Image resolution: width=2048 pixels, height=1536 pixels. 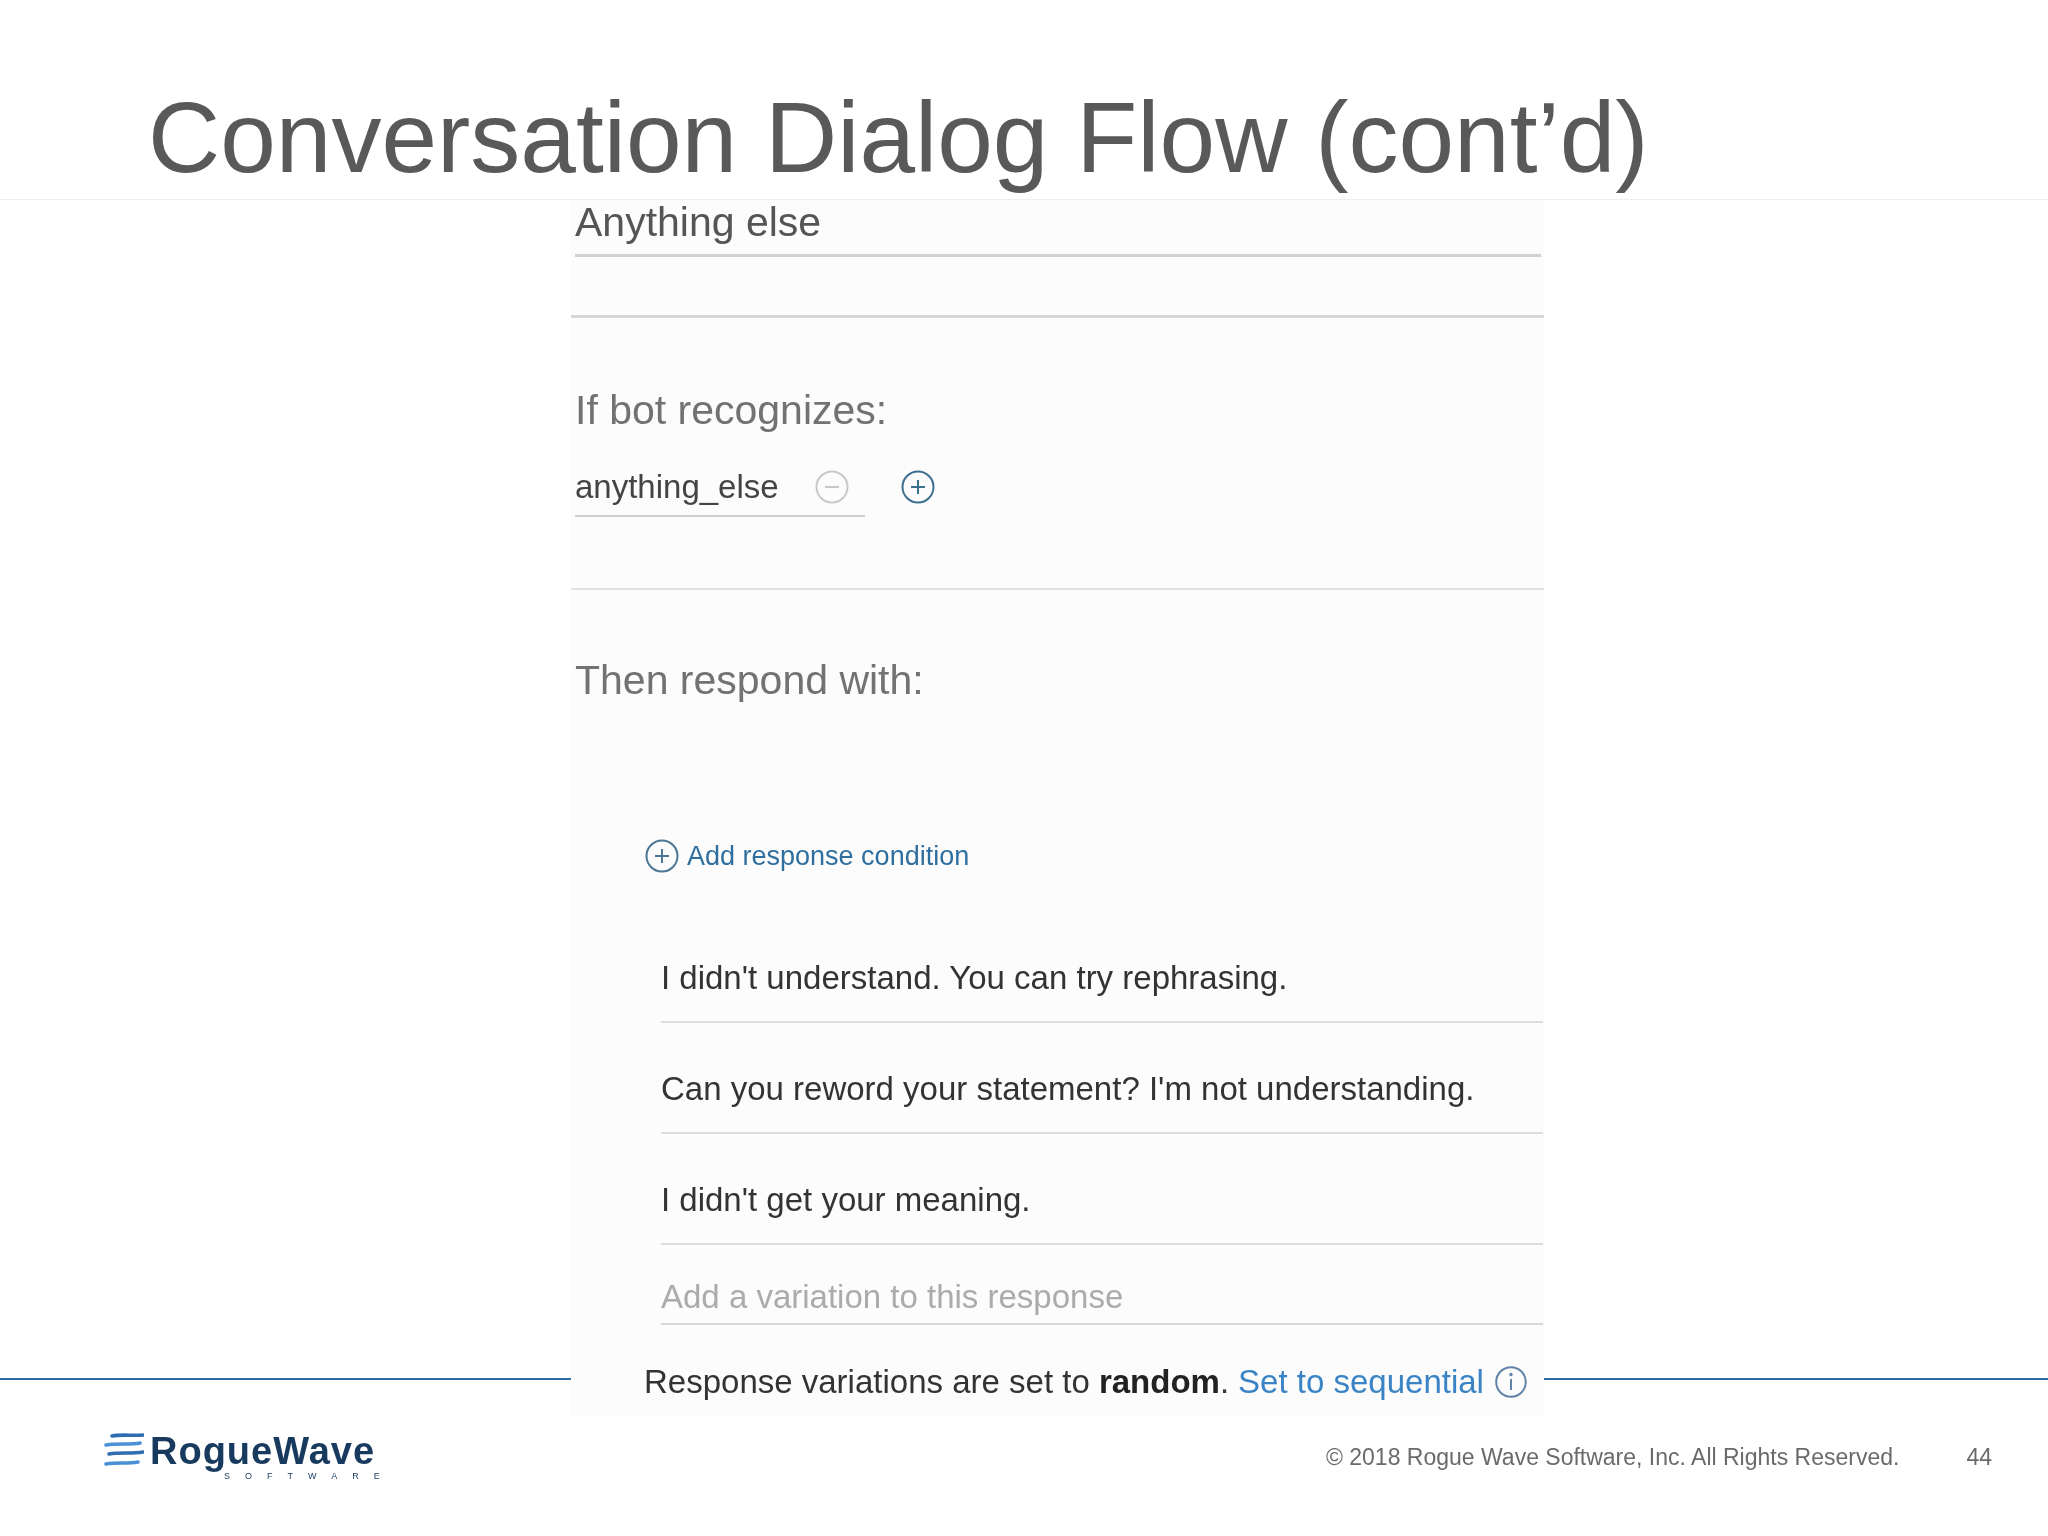 I want to click on response-variation-field: I didn't understand. You can try rephrasing., so click(x=1102, y=985).